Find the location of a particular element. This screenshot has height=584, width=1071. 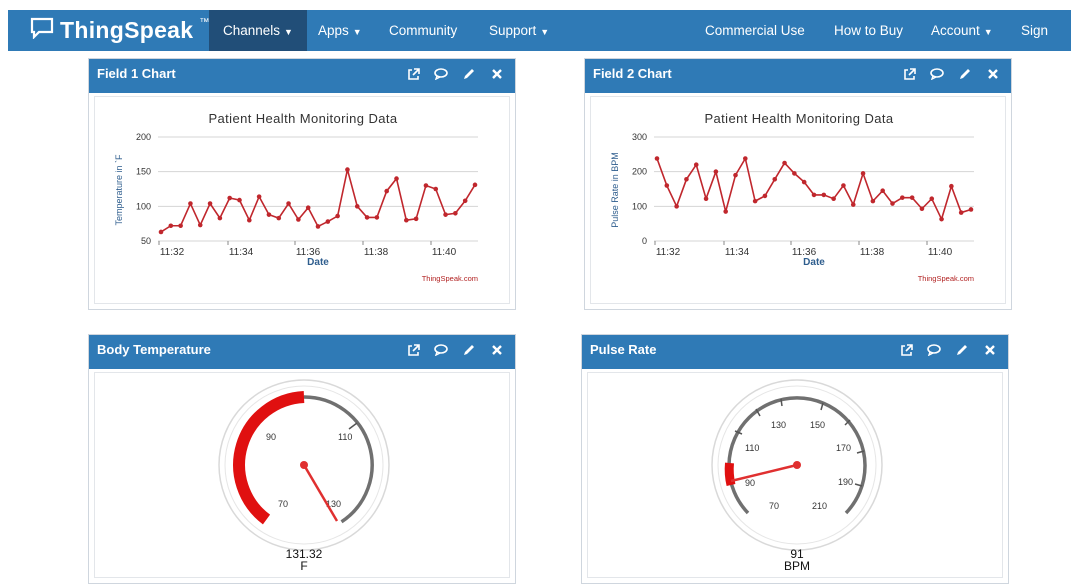

y-tick-label: 50 is located at coordinates (146, 241).